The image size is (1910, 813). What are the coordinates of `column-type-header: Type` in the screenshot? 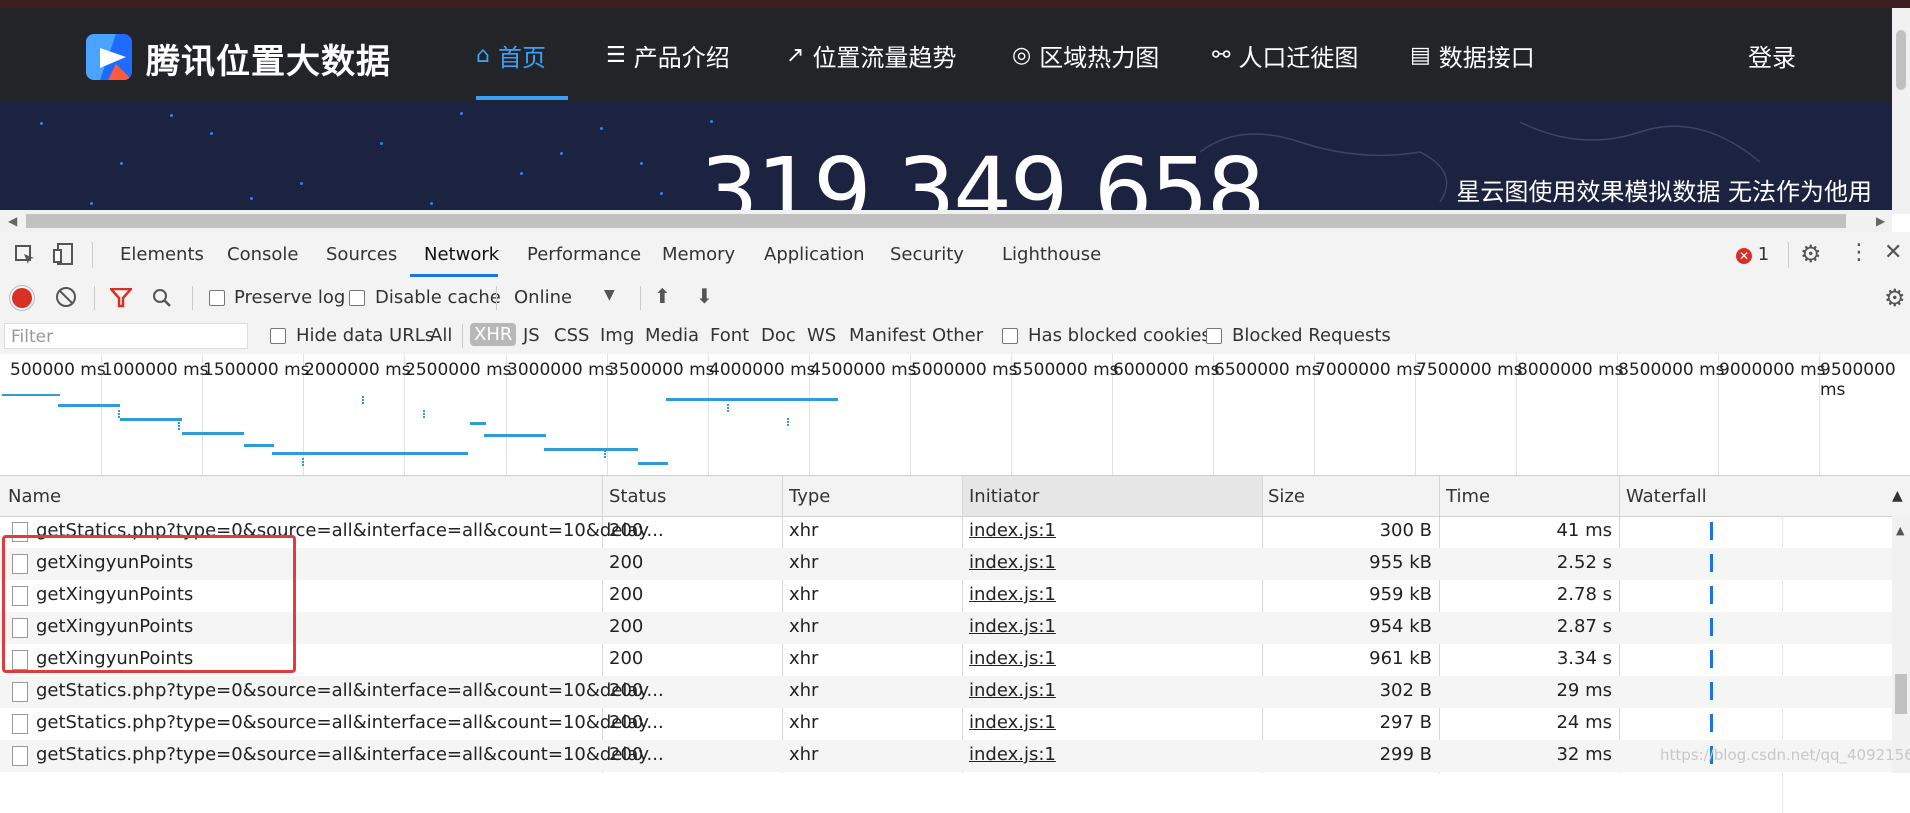 It's located at (809, 496).